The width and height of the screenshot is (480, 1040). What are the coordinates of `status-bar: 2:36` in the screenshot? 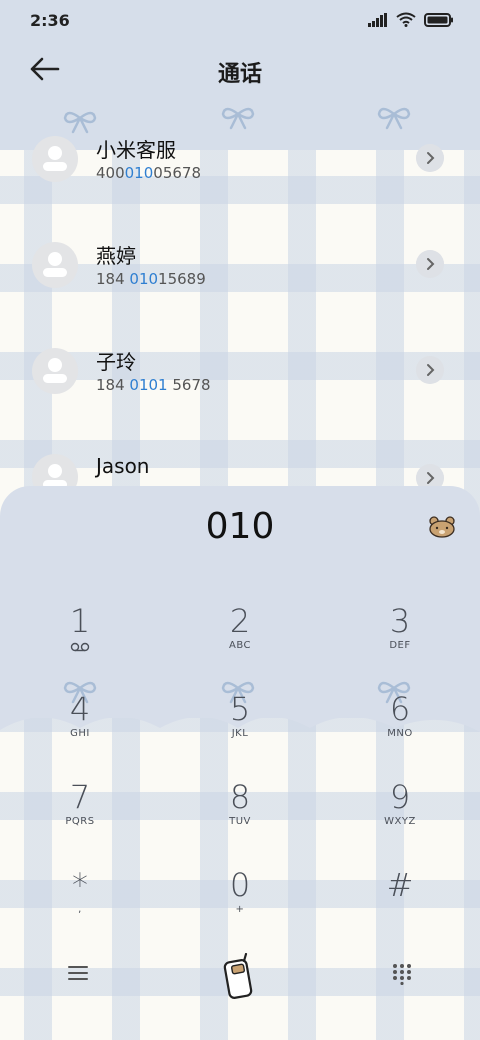 It's located at (240, 20).